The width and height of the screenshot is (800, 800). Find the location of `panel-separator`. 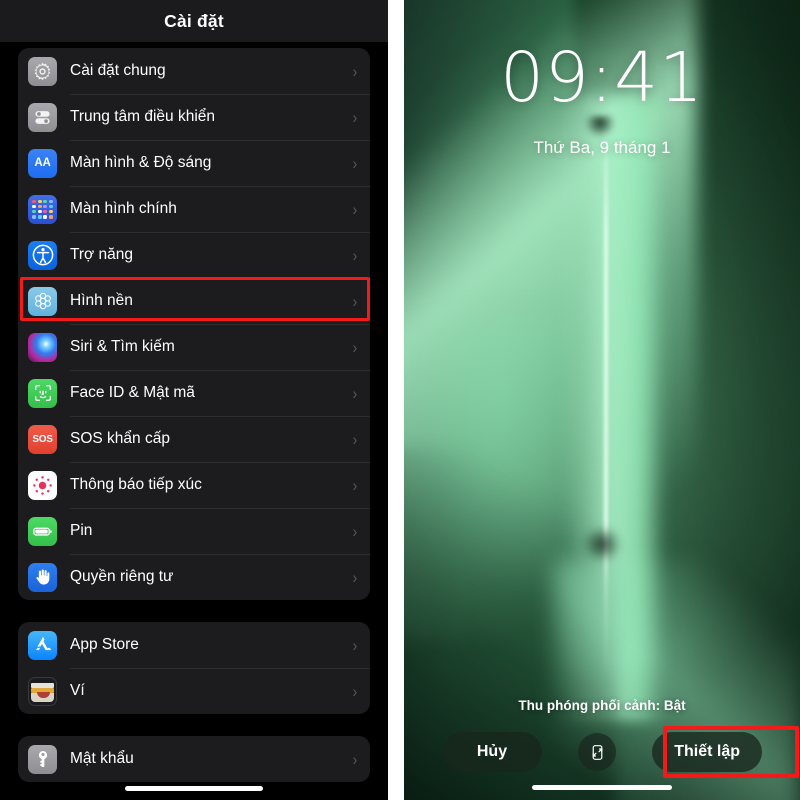

panel-separator is located at coordinates (396, 400).